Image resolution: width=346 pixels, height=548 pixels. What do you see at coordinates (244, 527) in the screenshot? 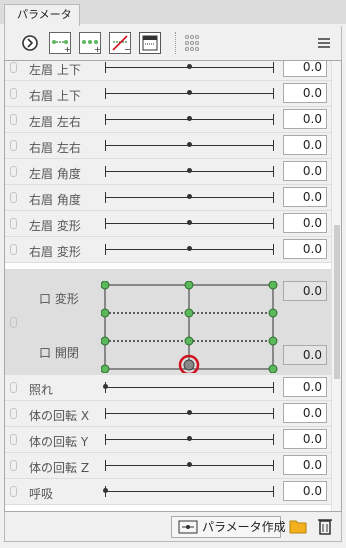
I see `create-parameter-label: パラメータ作成` at bounding box center [244, 527].